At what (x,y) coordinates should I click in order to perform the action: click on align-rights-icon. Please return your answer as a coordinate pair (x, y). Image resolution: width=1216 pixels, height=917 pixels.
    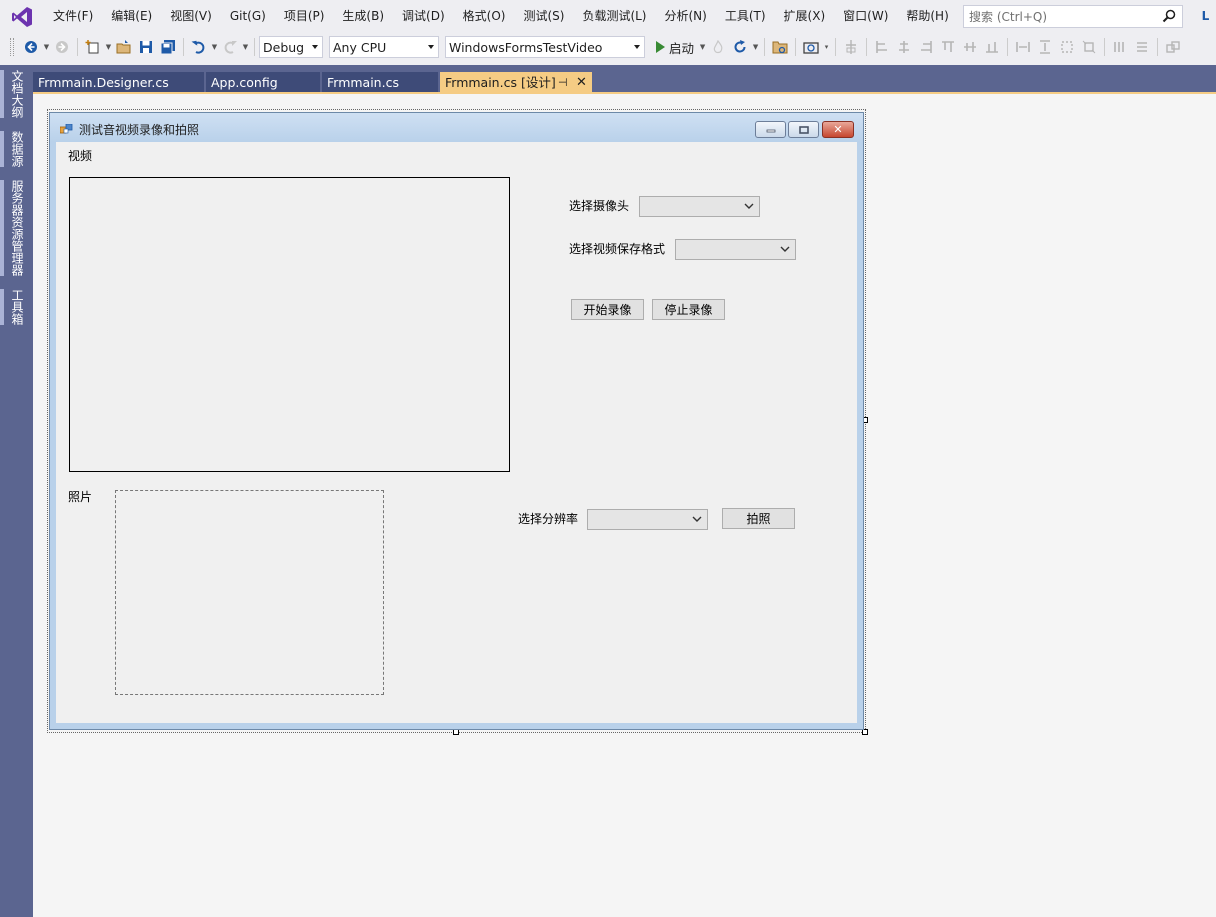
    Looking at the image, I should click on (926, 47).